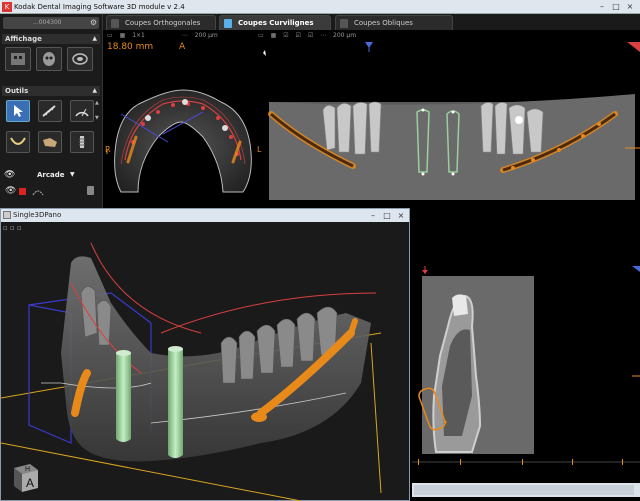 This screenshot has height=501, width=640. I want to click on skull-front-icon, so click(18, 59).